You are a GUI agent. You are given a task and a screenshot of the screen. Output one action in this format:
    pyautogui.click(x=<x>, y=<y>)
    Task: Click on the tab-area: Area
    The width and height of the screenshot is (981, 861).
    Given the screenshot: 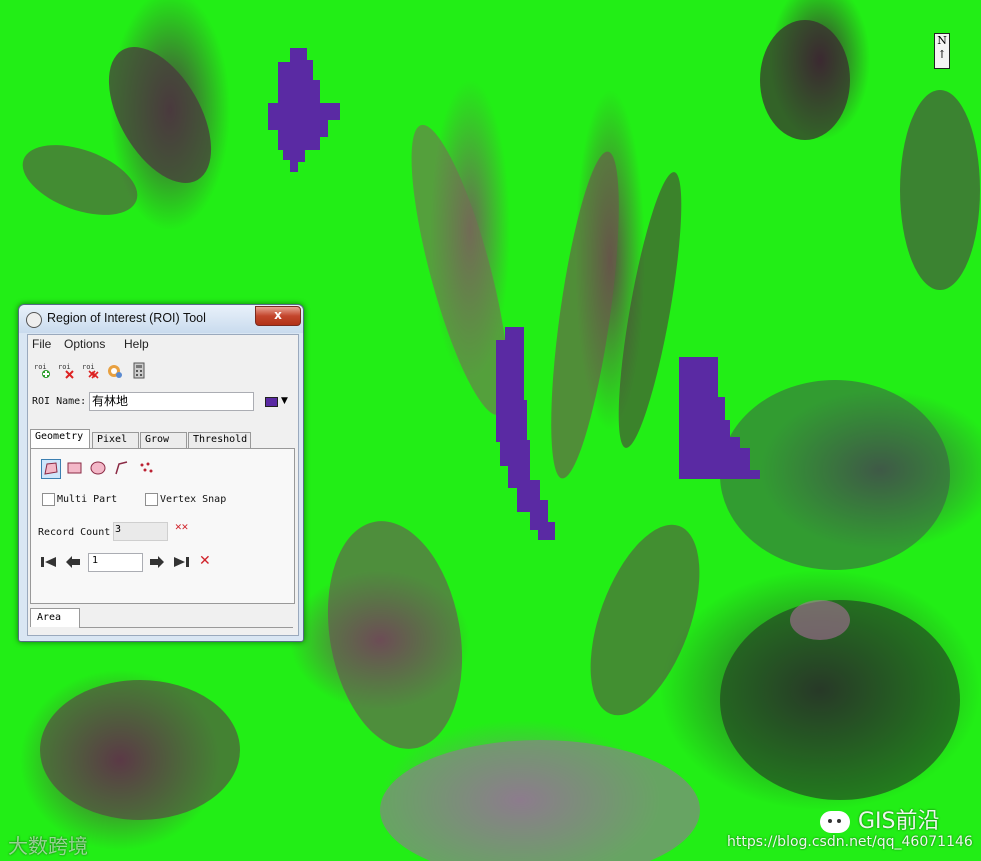 What is the action you would take?
    pyautogui.click(x=55, y=617)
    